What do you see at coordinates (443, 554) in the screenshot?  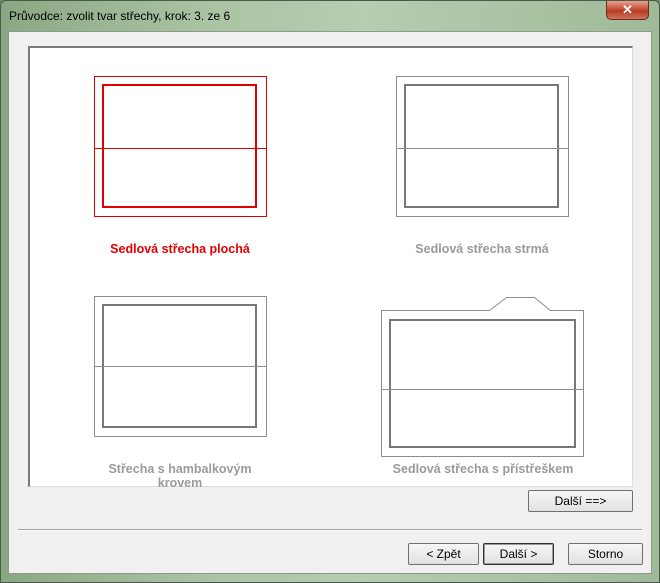 I see `back-button: < Zpět` at bounding box center [443, 554].